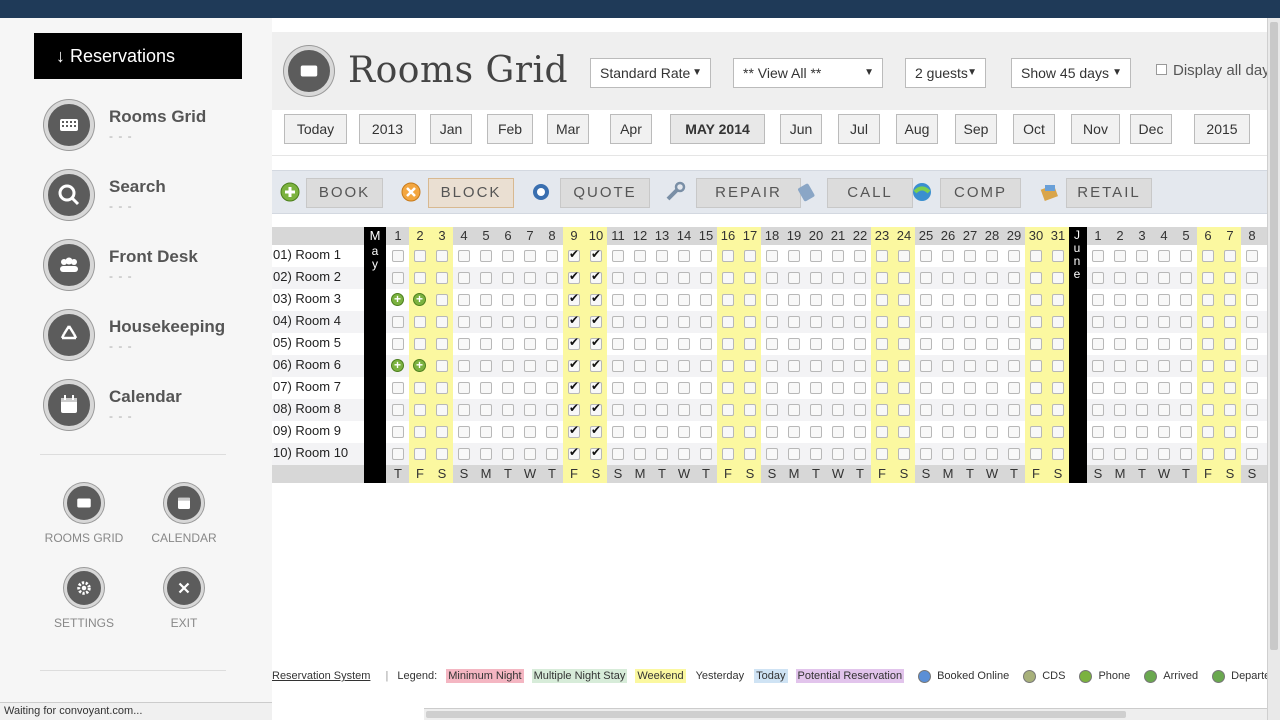  What do you see at coordinates (318, 344) in the screenshot?
I see `room-label: 05) Room 5` at bounding box center [318, 344].